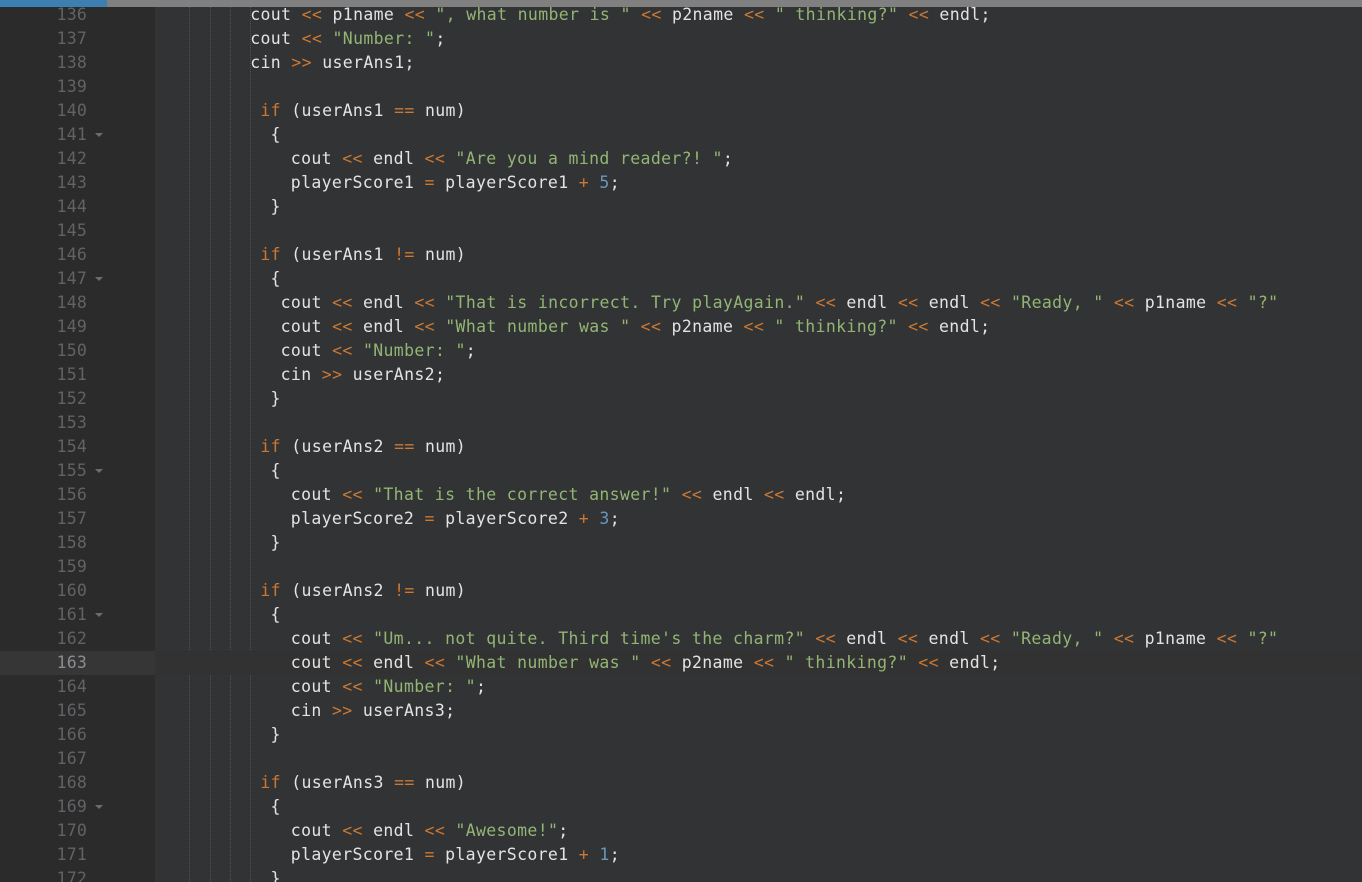 The height and width of the screenshot is (882, 1362). I want to click on code-line: cout << endl << "Awesome!";, so click(758, 831).